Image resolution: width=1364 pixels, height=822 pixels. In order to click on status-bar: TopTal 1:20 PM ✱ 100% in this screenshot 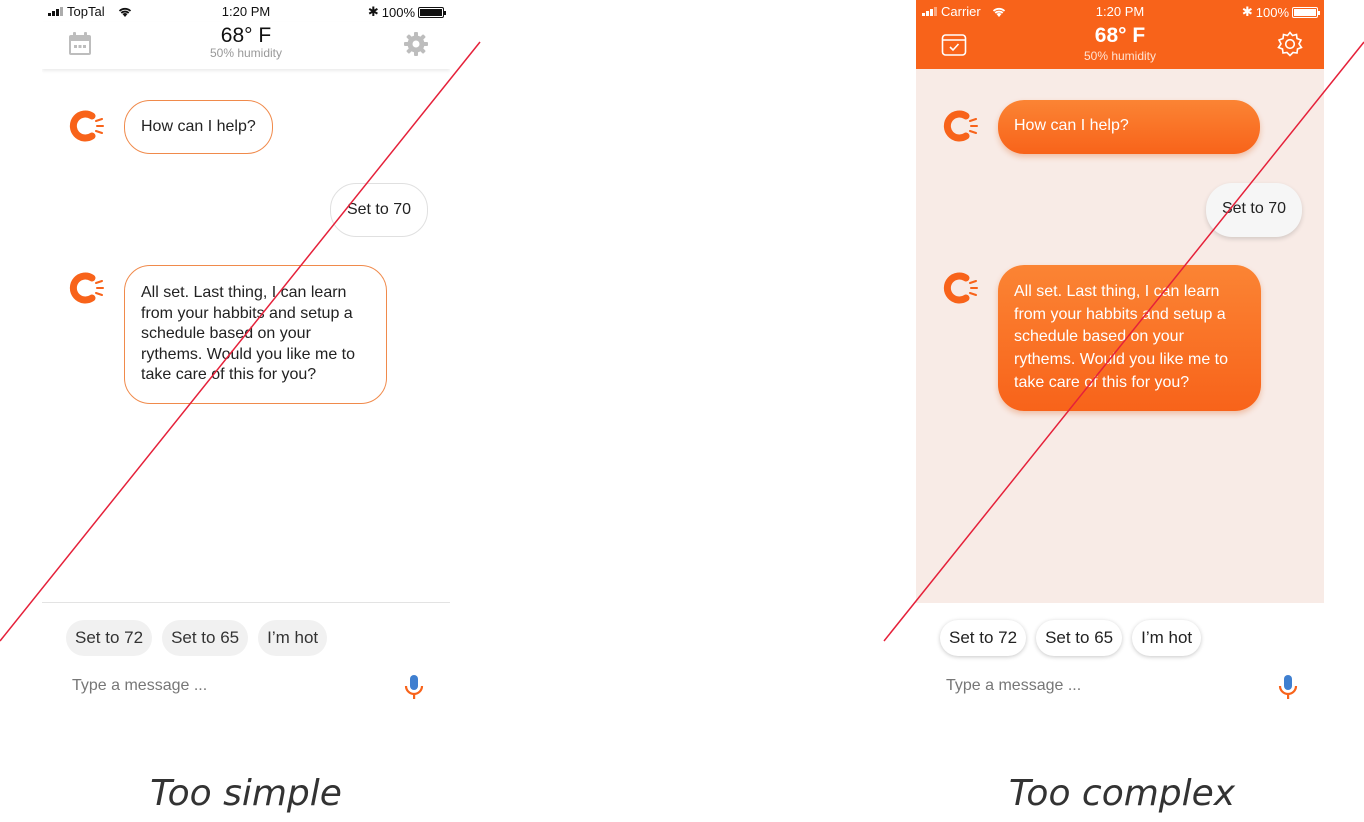, I will do `click(246, 11)`.